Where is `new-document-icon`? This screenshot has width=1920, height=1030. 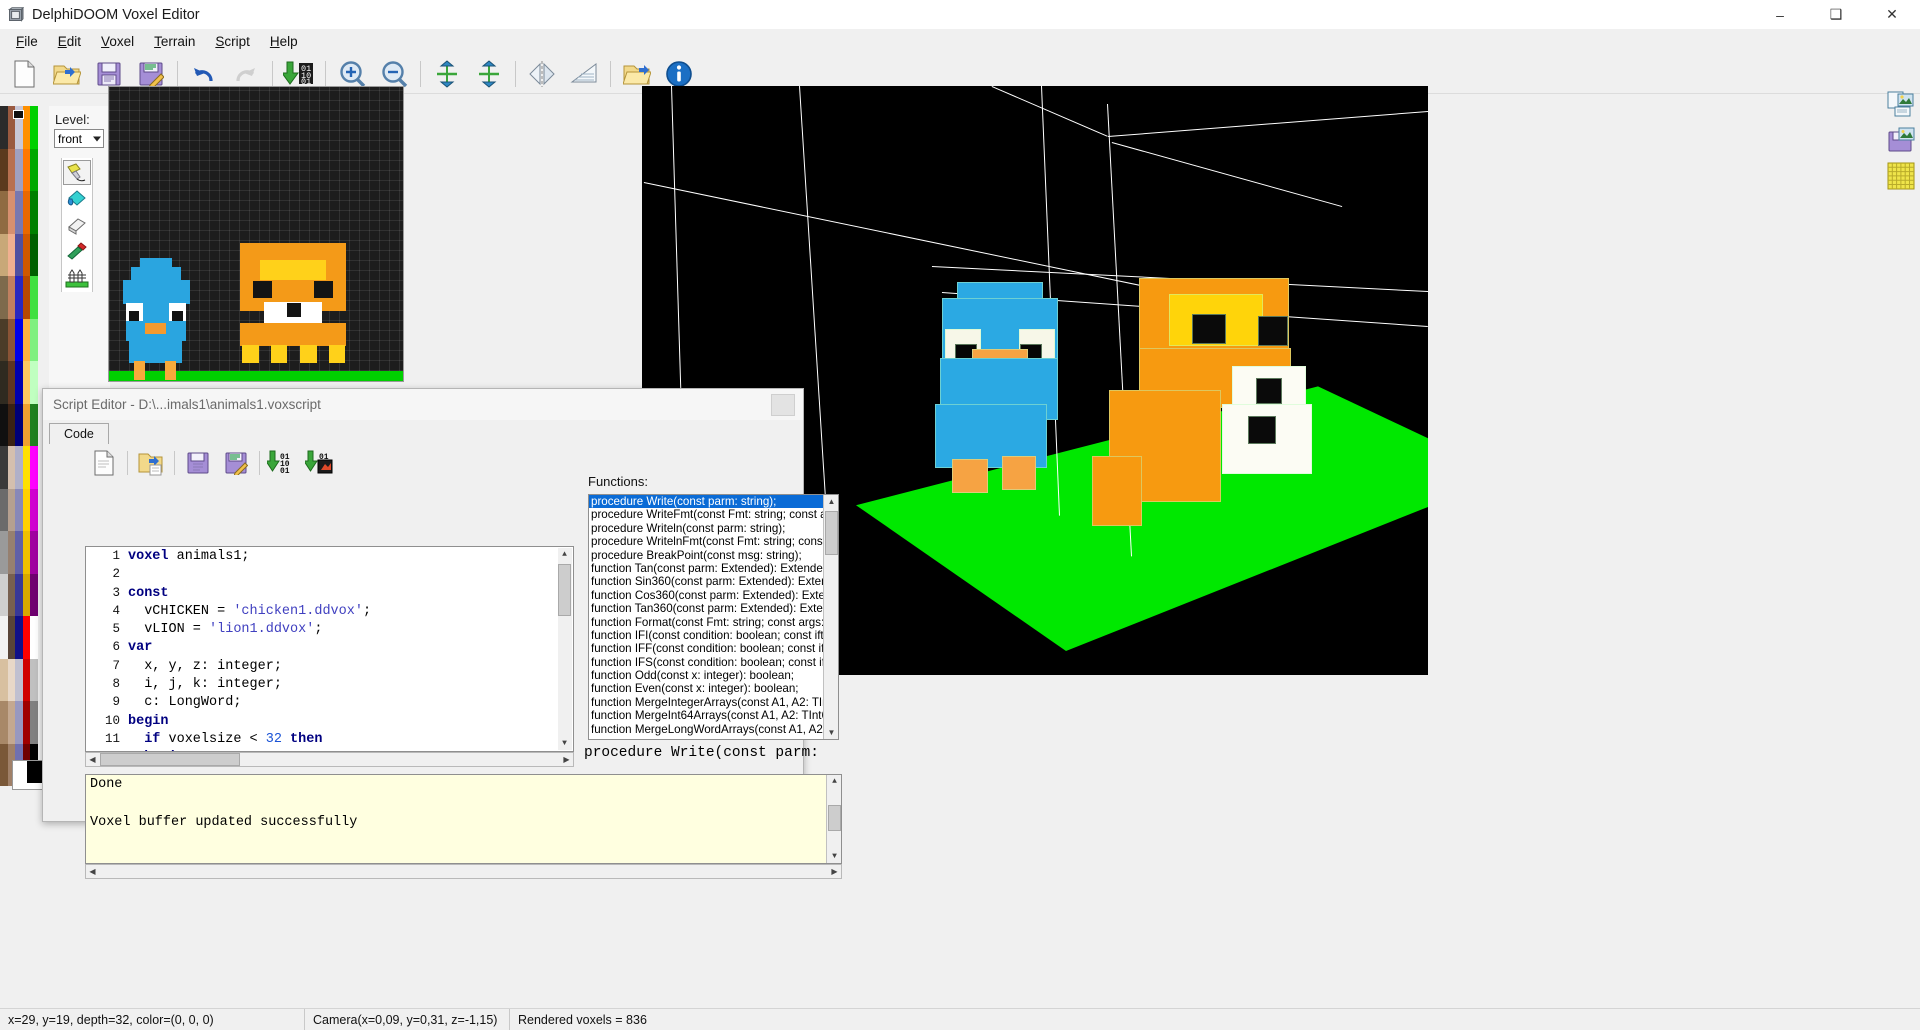 new-document-icon is located at coordinates (25, 74).